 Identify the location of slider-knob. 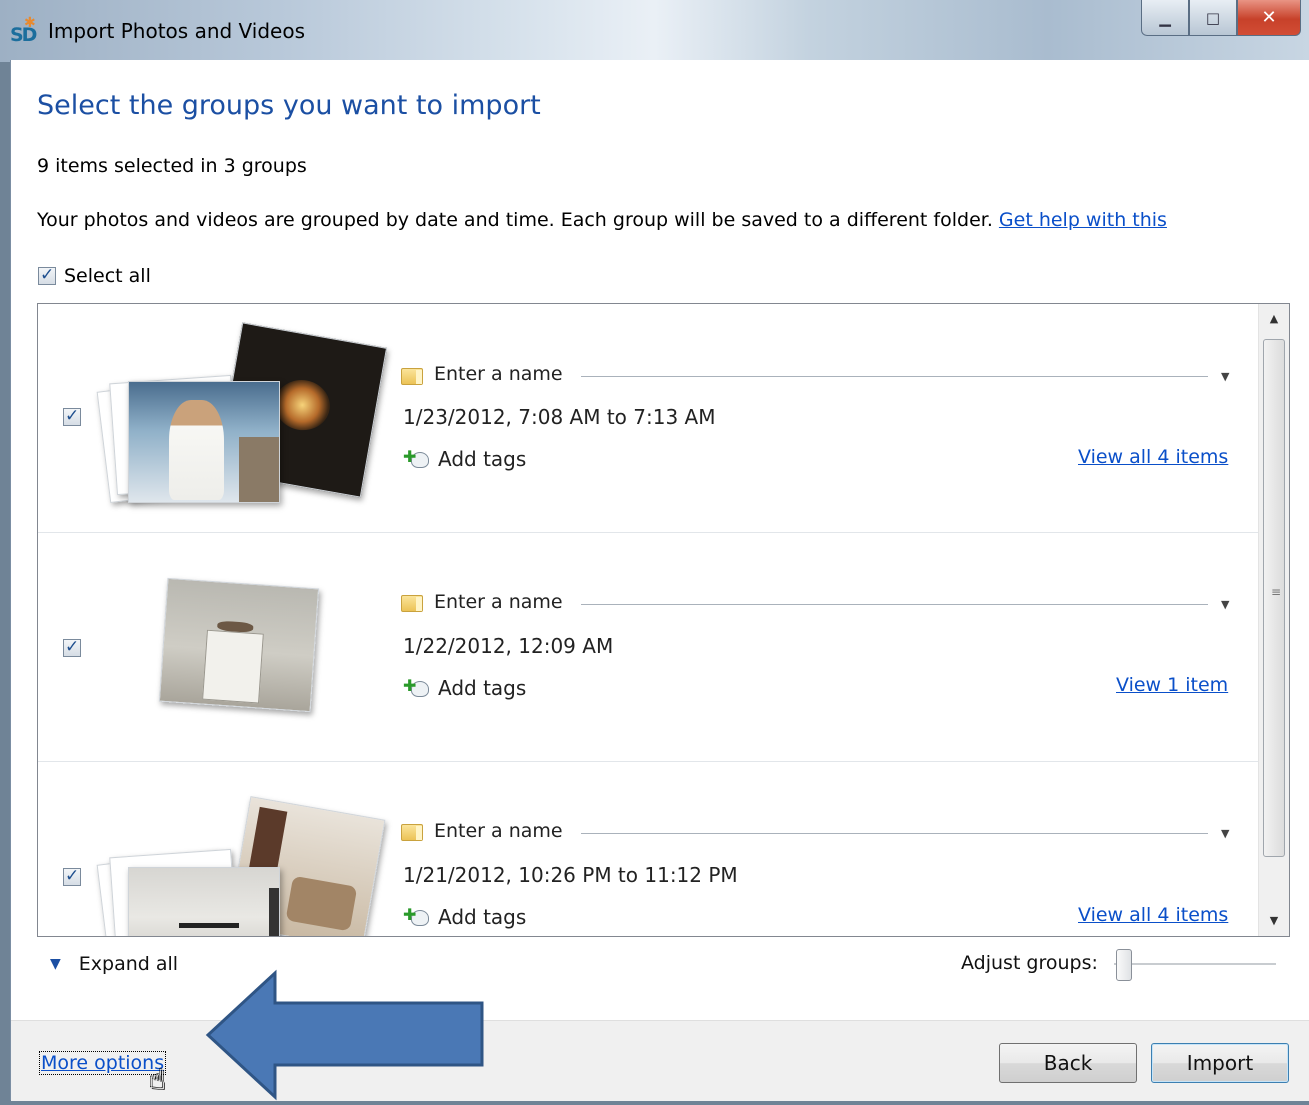
(1124, 965).